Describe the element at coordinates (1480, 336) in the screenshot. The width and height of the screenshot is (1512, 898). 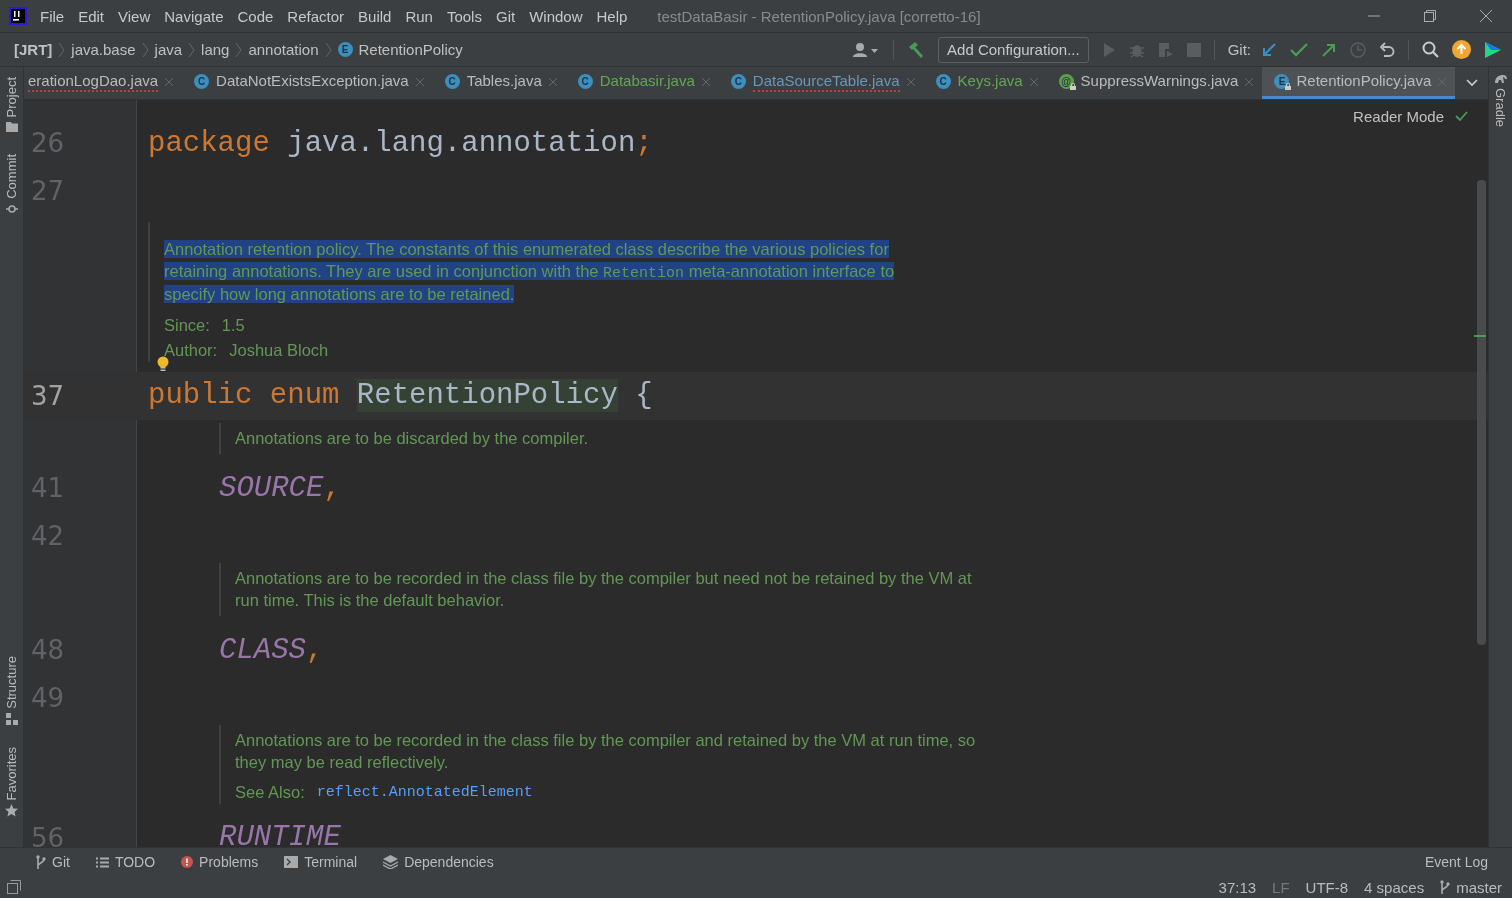
I see `change-marker` at that location.